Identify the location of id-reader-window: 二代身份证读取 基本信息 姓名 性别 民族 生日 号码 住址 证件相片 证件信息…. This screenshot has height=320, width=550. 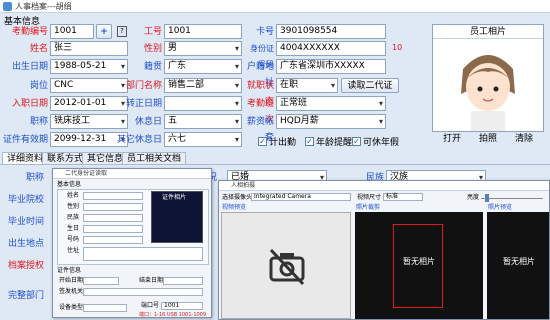
(132, 243).